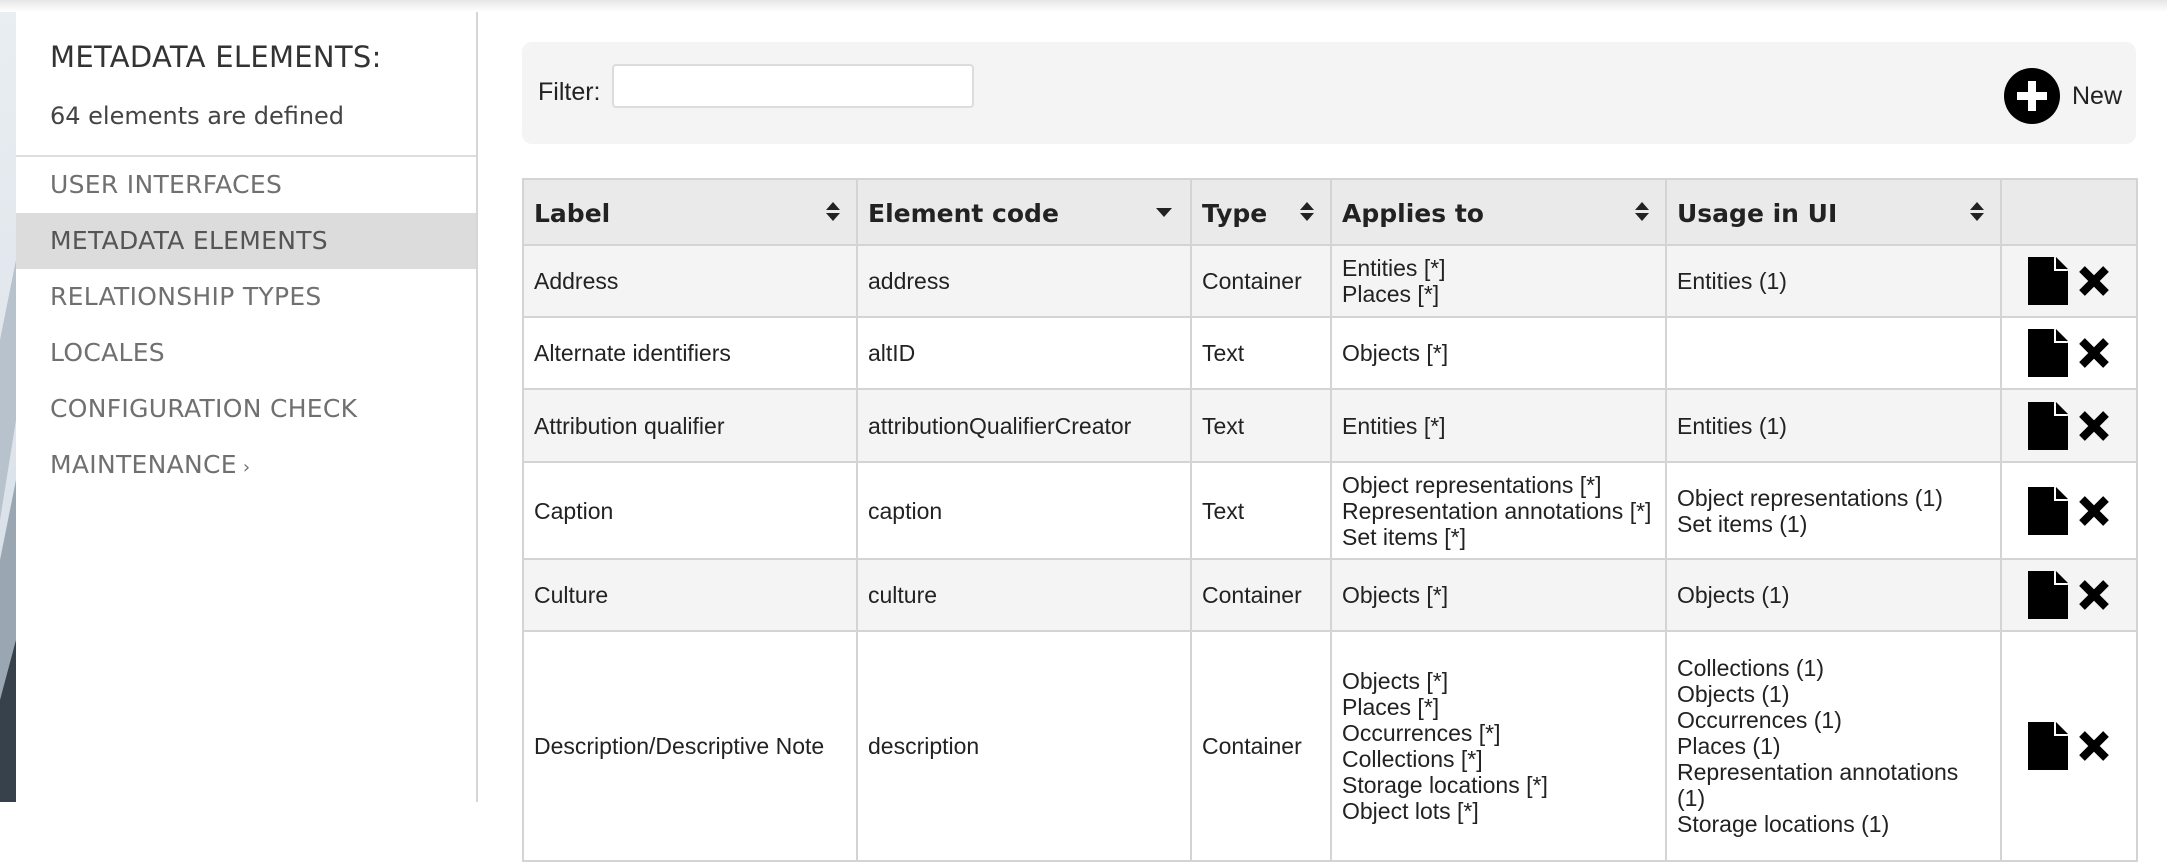  What do you see at coordinates (1742, 523) in the screenshot?
I see `usage-item: Set items (1)` at bounding box center [1742, 523].